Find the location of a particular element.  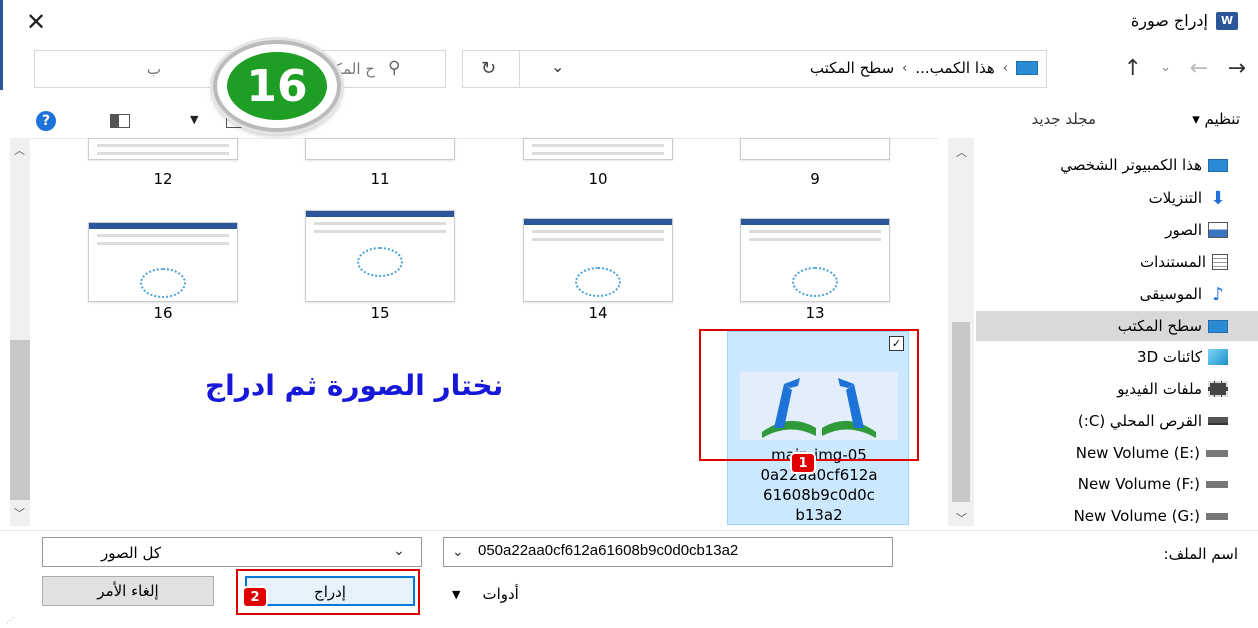

nav-item-label: New Volume (E:) is located at coordinates (1137, 453).